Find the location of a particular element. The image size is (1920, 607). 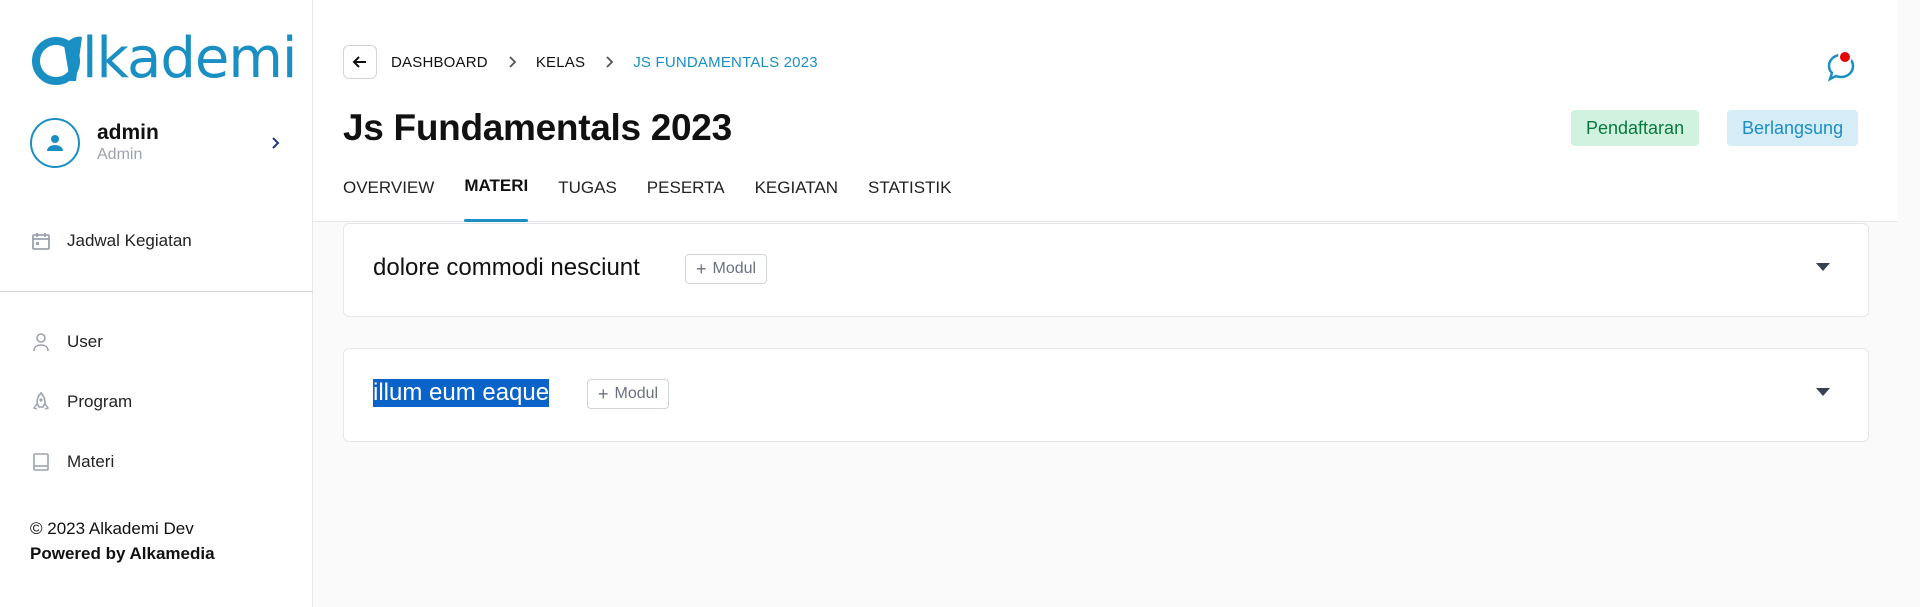

user-icon is located at coordinates (41, 342).